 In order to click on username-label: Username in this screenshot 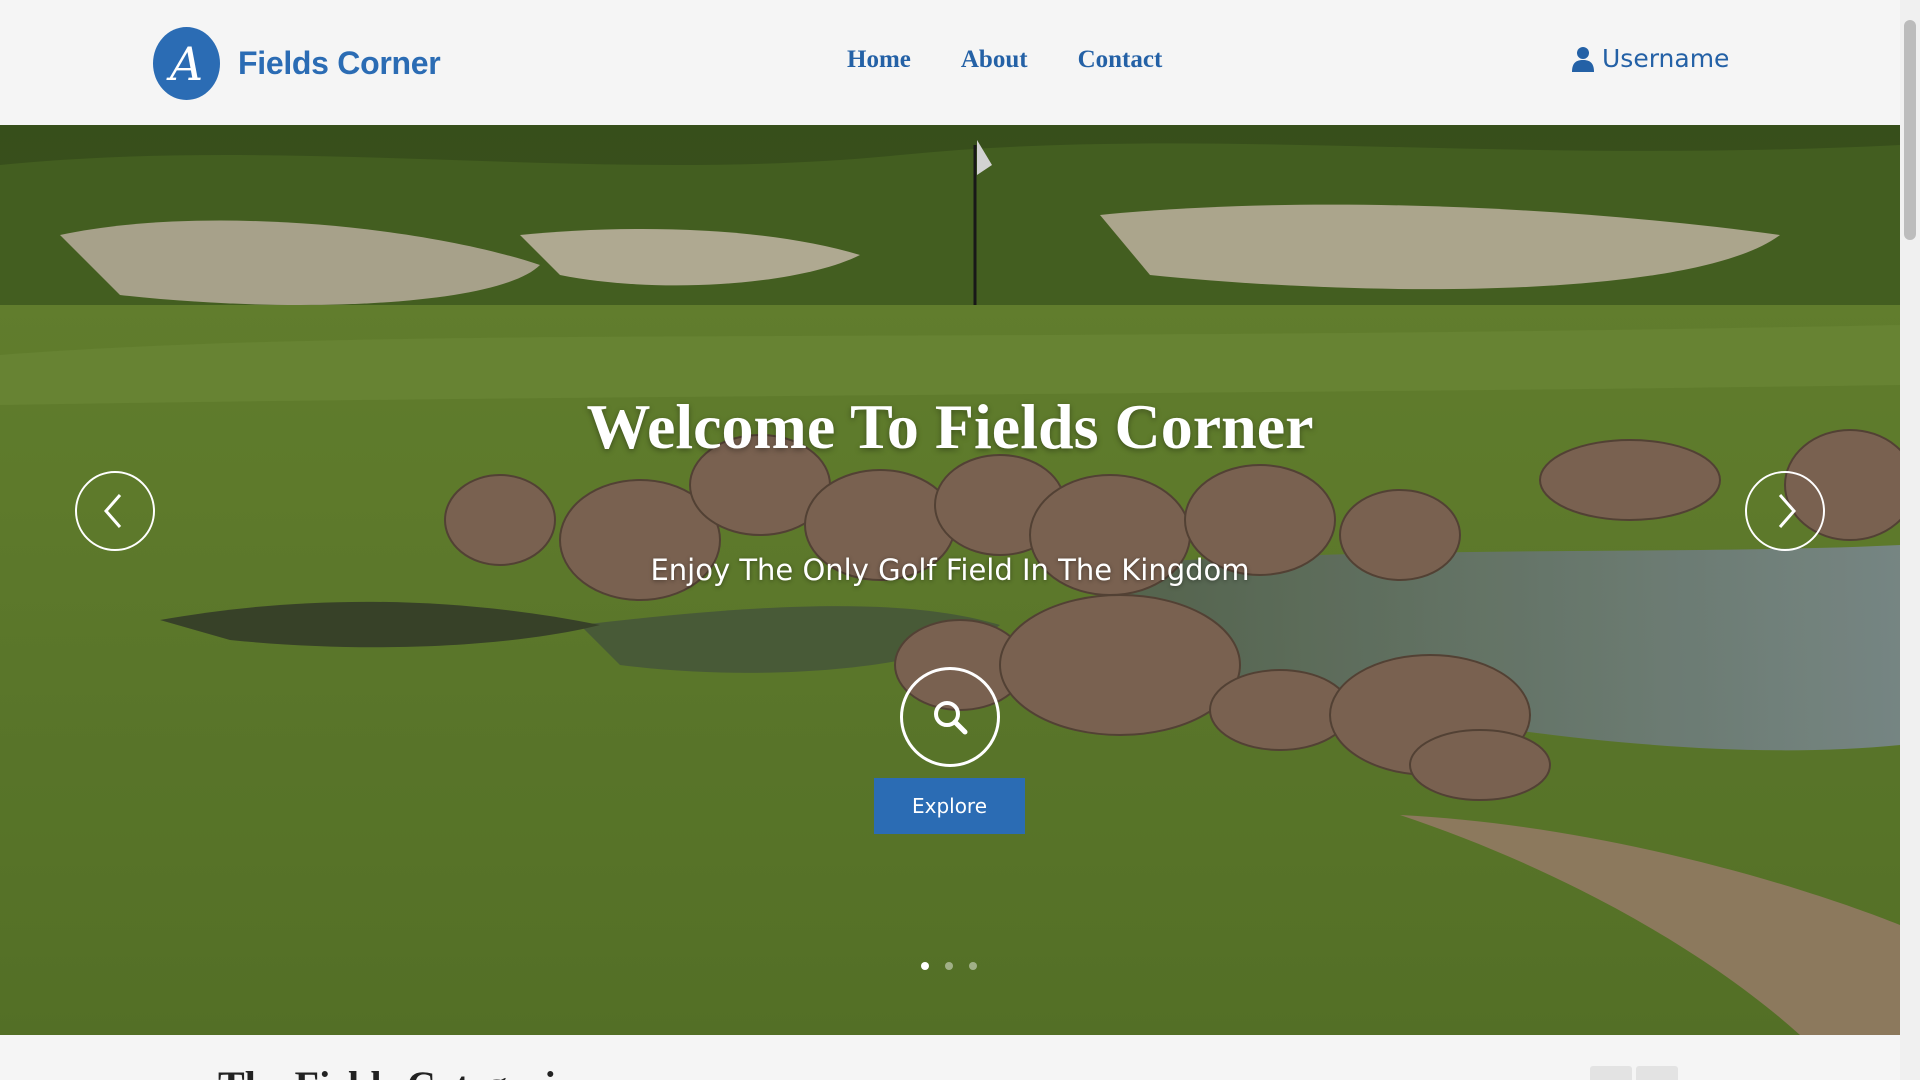, I will do `click(1666, 58)`.